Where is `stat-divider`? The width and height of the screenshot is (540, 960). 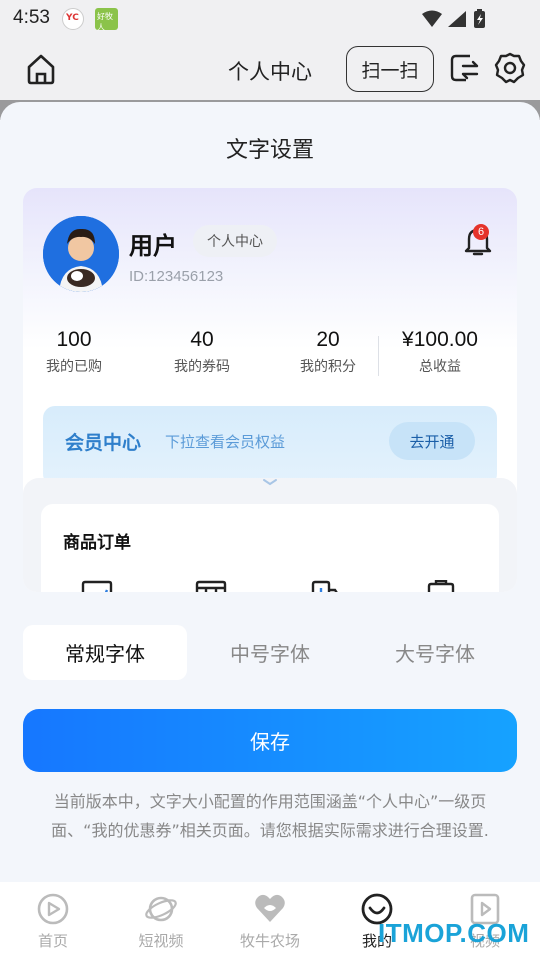
stat-divider is located at coordinates (378, 356).